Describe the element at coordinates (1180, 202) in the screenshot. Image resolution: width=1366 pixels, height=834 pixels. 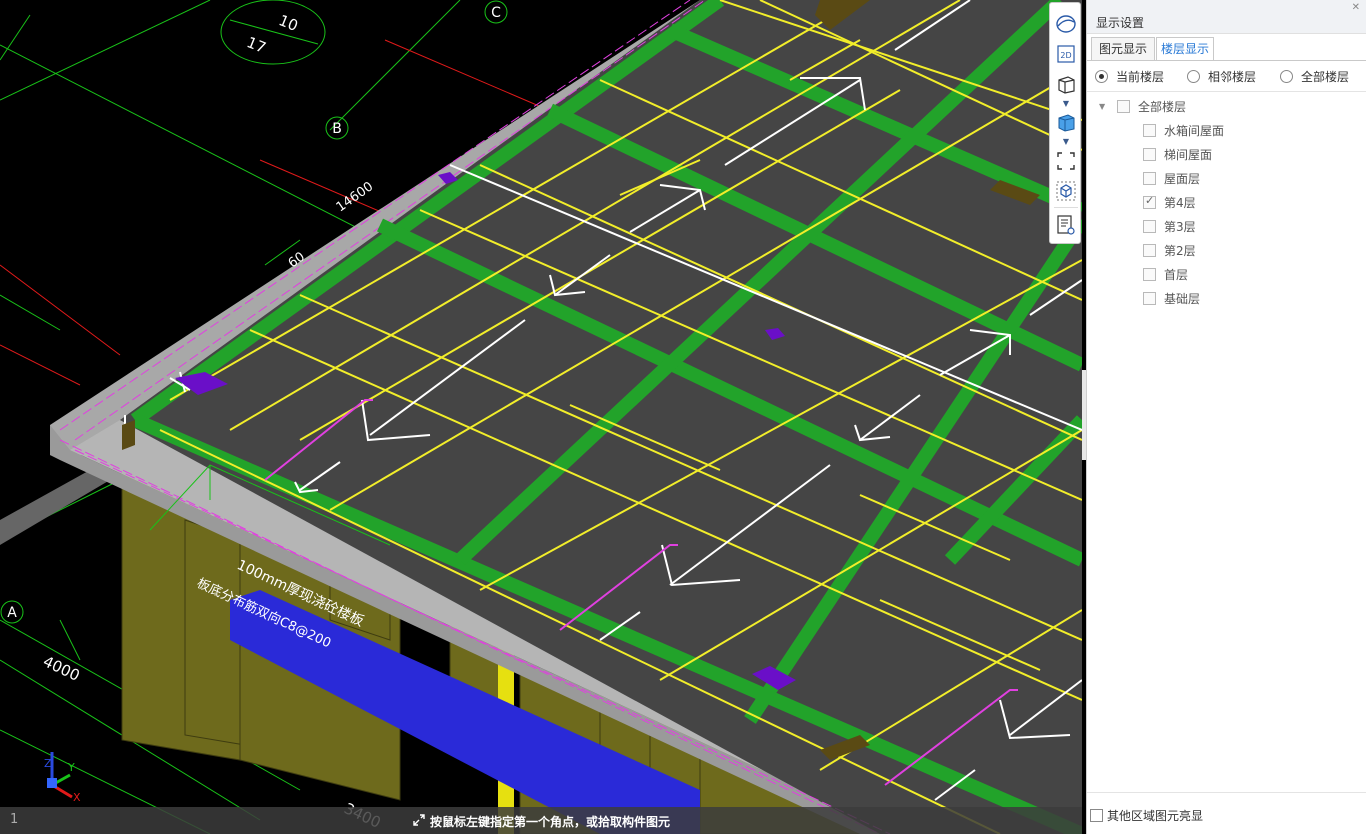
I see `floor-label: 第4层` at that location.